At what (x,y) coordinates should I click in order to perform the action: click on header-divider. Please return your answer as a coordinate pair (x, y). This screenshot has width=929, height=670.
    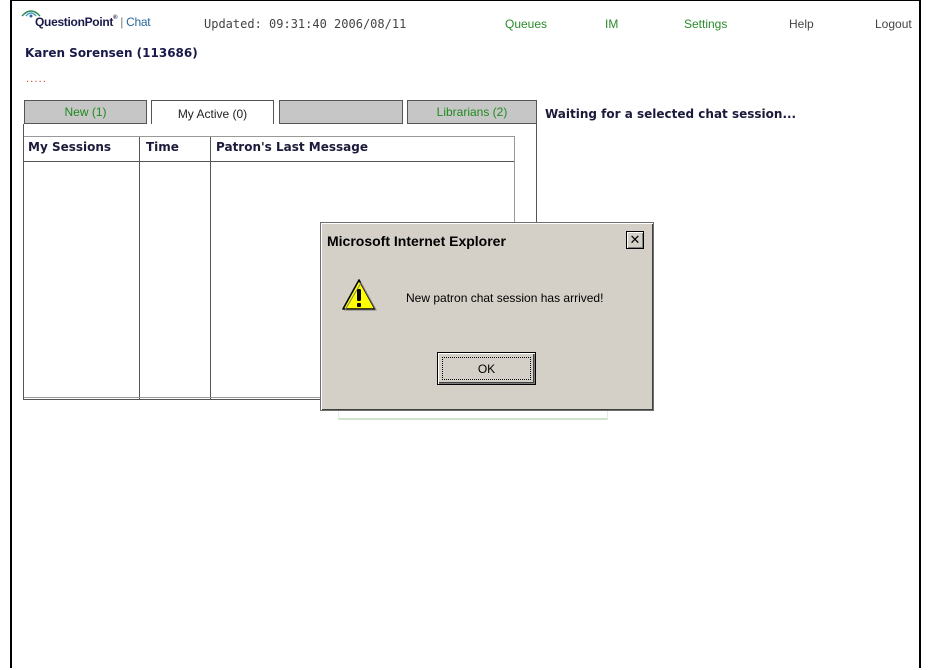
    Looking at the image, I should click on (269, 161).